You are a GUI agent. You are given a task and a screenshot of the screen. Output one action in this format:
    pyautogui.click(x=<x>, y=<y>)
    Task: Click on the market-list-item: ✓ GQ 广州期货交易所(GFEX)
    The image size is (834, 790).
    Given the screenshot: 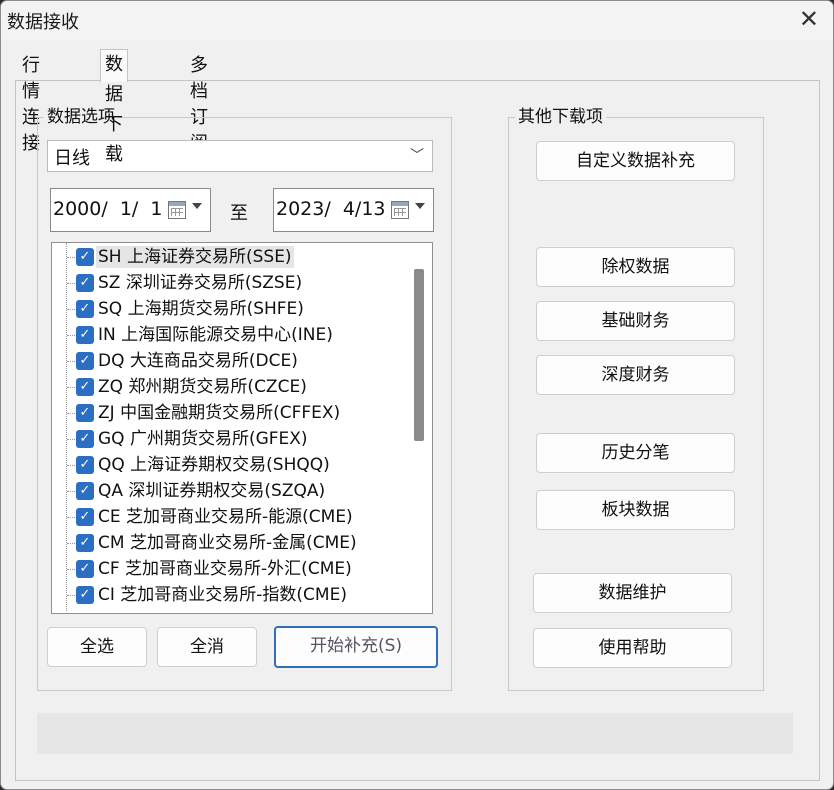 What is the action you would take?
    pyautogui.click(x=229, y=439)
    